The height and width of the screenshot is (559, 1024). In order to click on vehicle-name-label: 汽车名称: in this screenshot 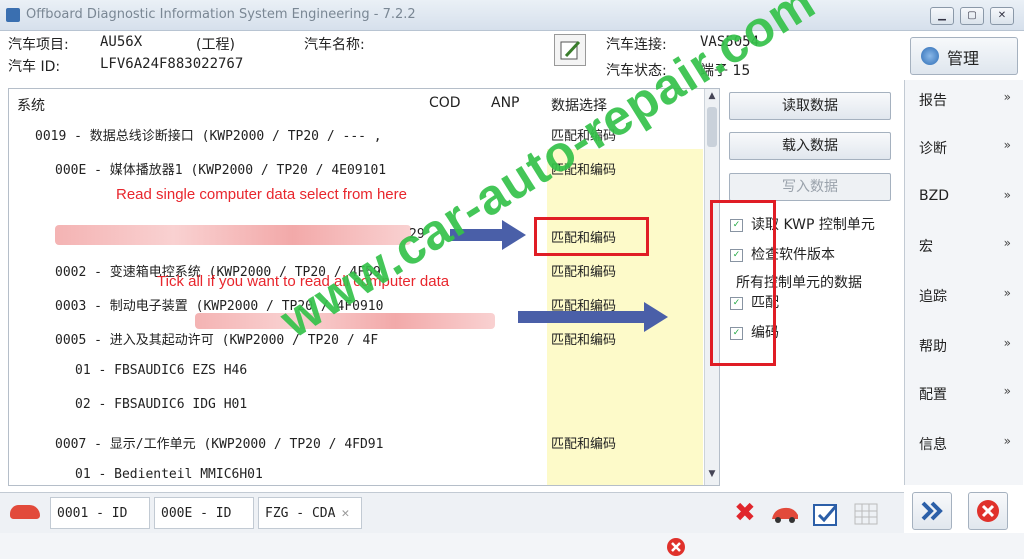, I will do `click(334, 45)`.